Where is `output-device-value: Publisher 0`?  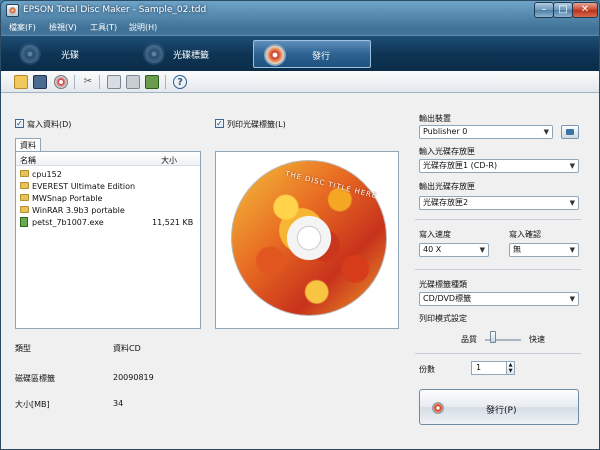 output-device-value: Publisher 0 is located at coordinates (445, 131).